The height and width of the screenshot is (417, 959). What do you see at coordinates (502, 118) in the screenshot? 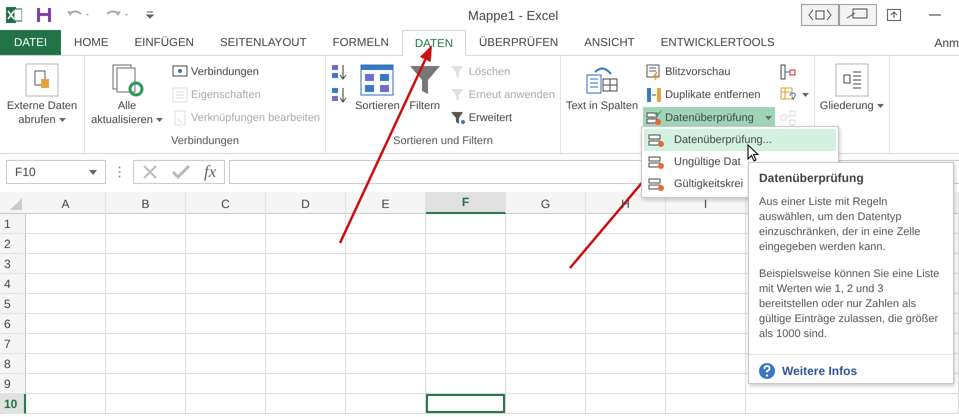
I see `ribbon-button: Erweitert` at bounding box center [502, 118].